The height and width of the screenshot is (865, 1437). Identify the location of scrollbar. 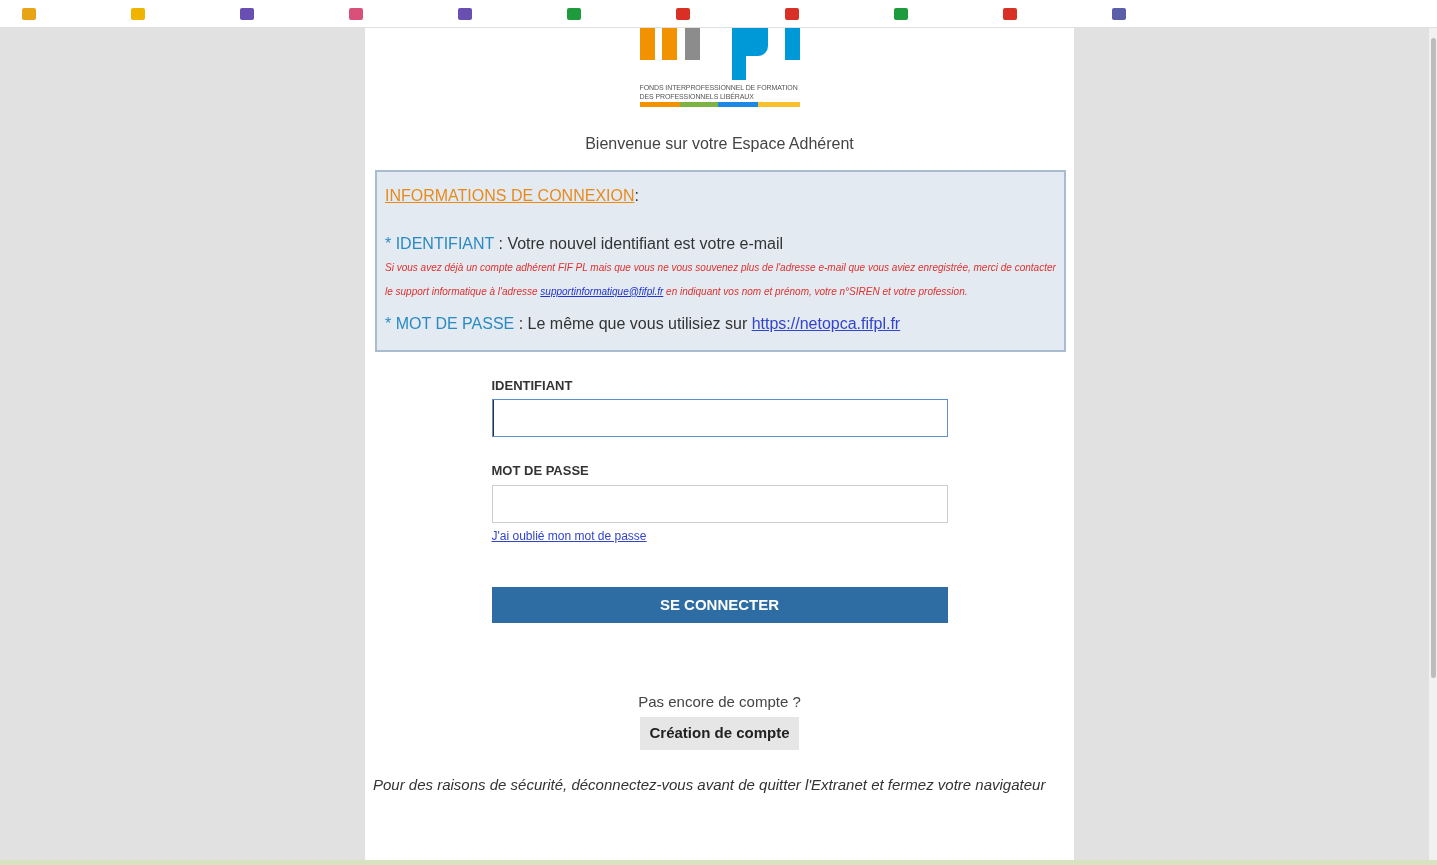
(1433, 444).